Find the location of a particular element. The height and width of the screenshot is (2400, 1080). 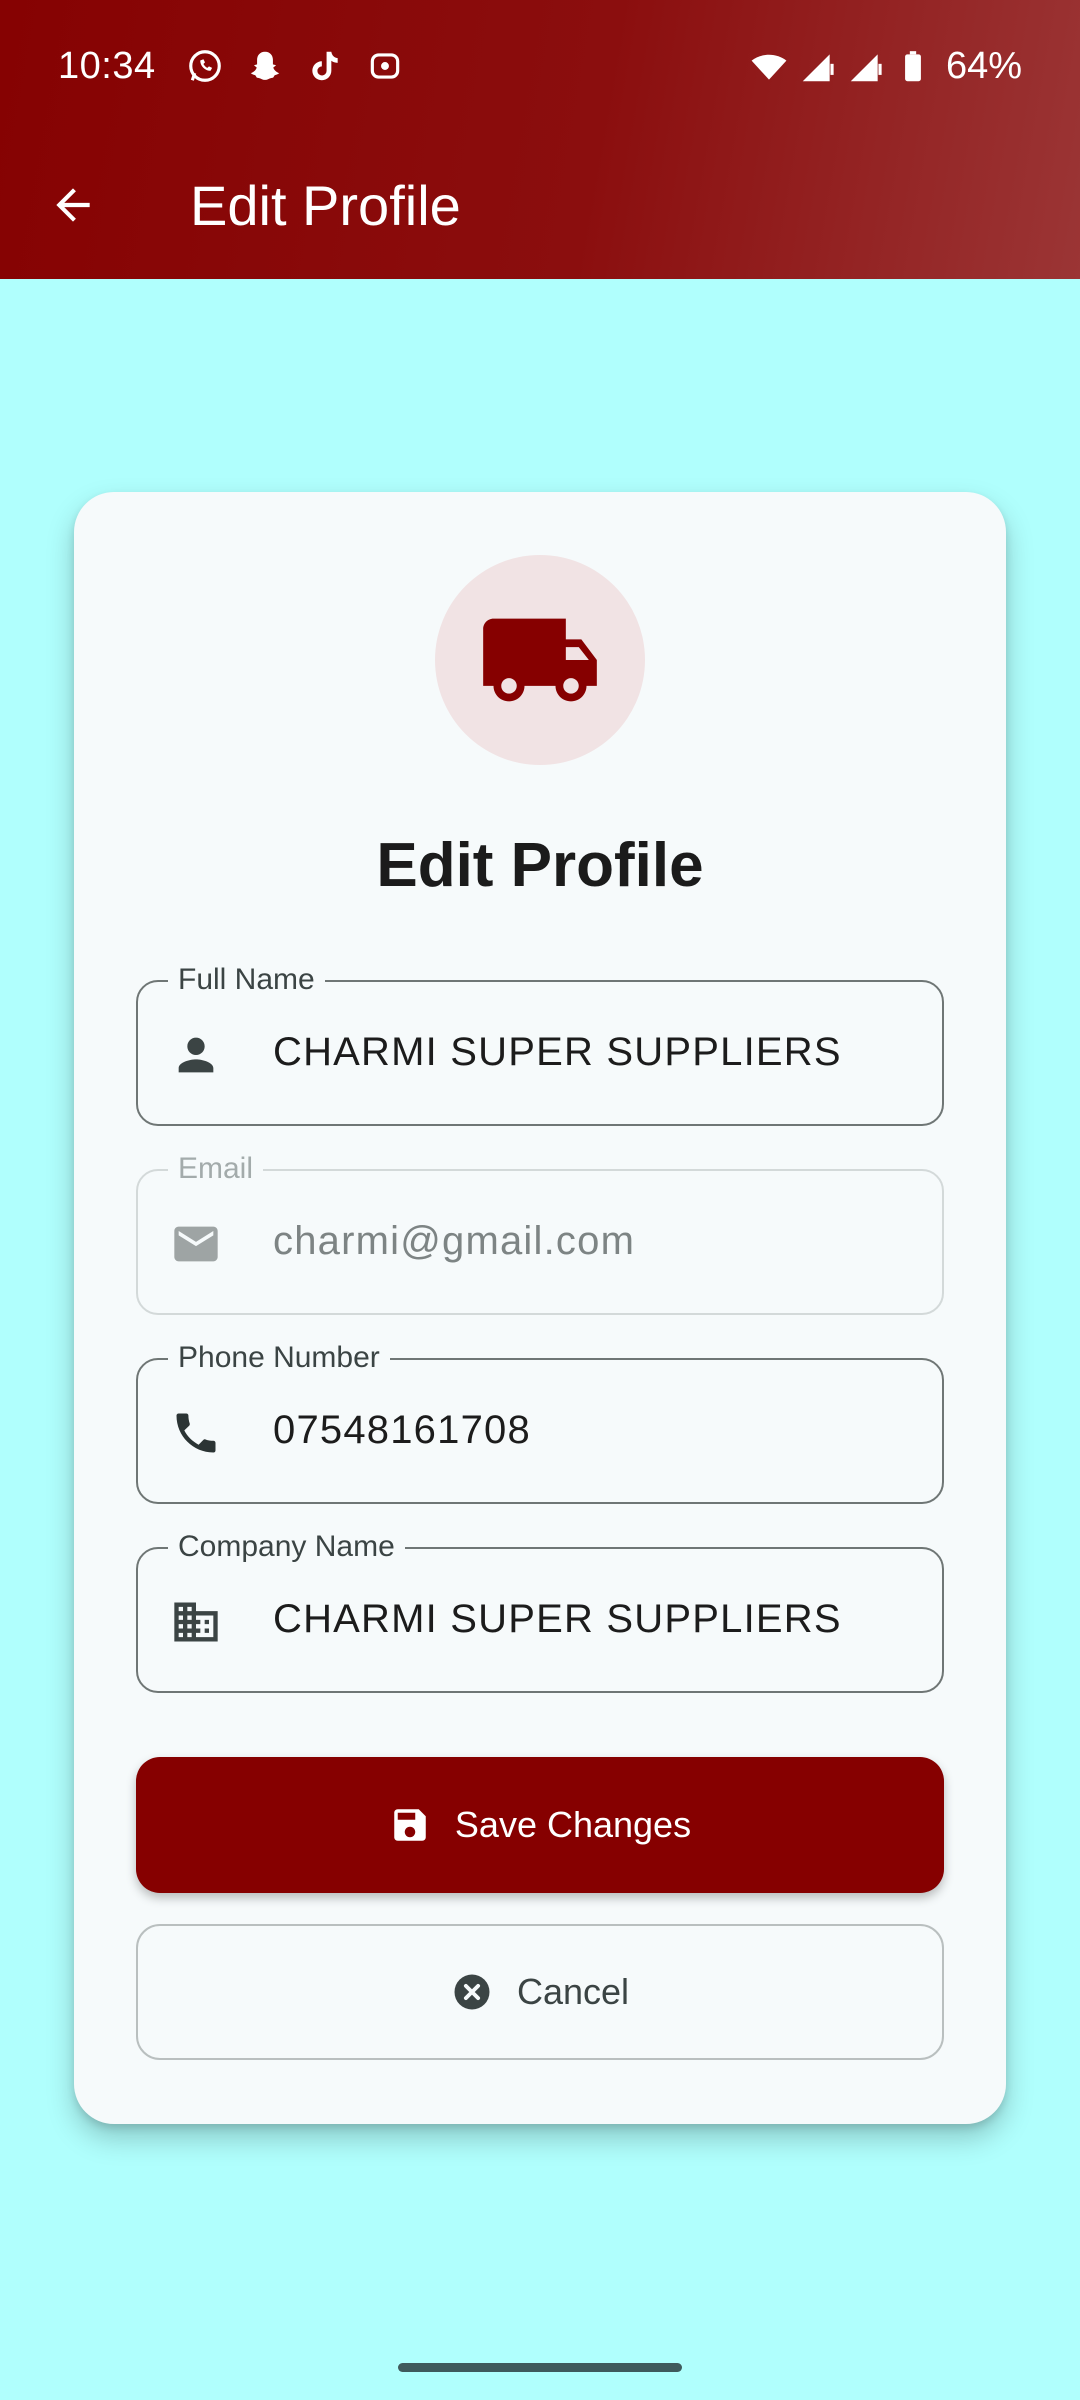

arrow-back-icon is located at coordinates (73, 205).